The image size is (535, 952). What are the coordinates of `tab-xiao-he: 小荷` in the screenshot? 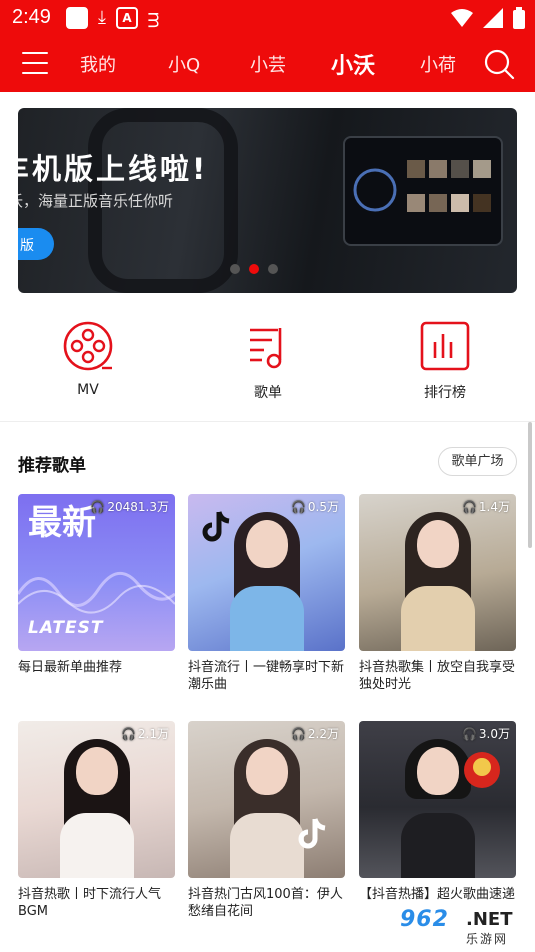 It's located at (438, 64).